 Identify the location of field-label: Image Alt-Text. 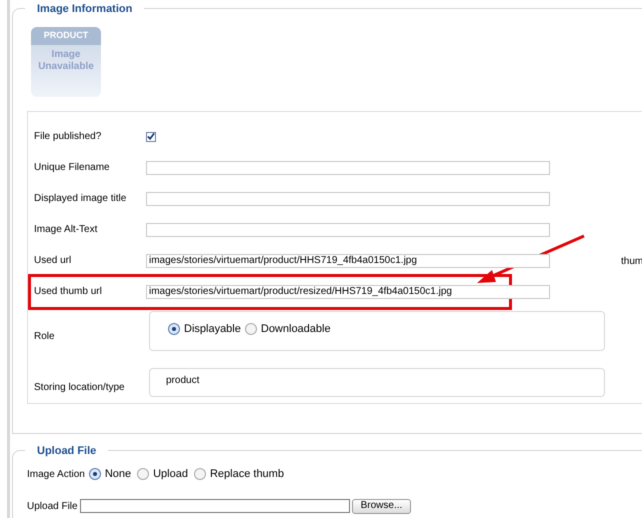
(66, 230).